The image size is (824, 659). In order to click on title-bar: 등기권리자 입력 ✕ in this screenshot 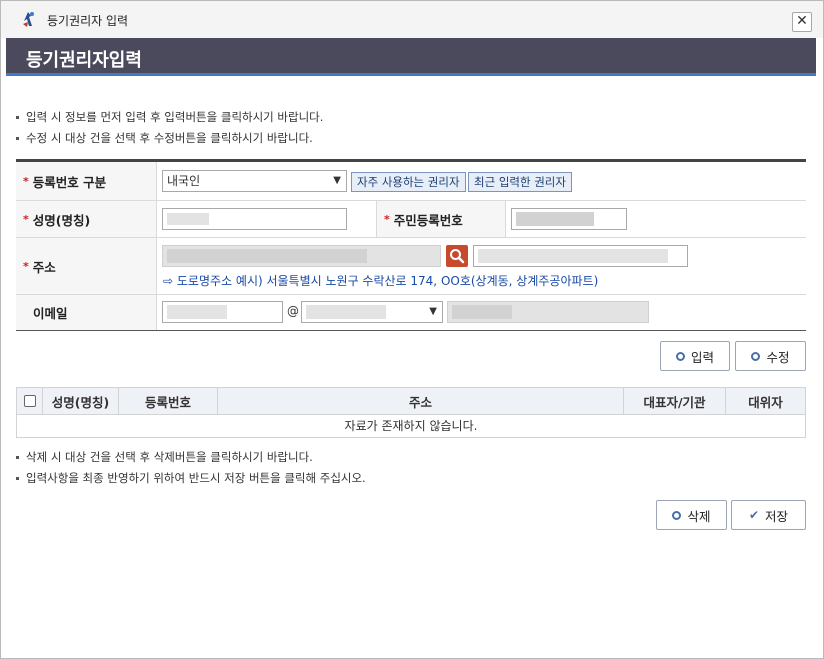, I will do `click(412, 19)`.